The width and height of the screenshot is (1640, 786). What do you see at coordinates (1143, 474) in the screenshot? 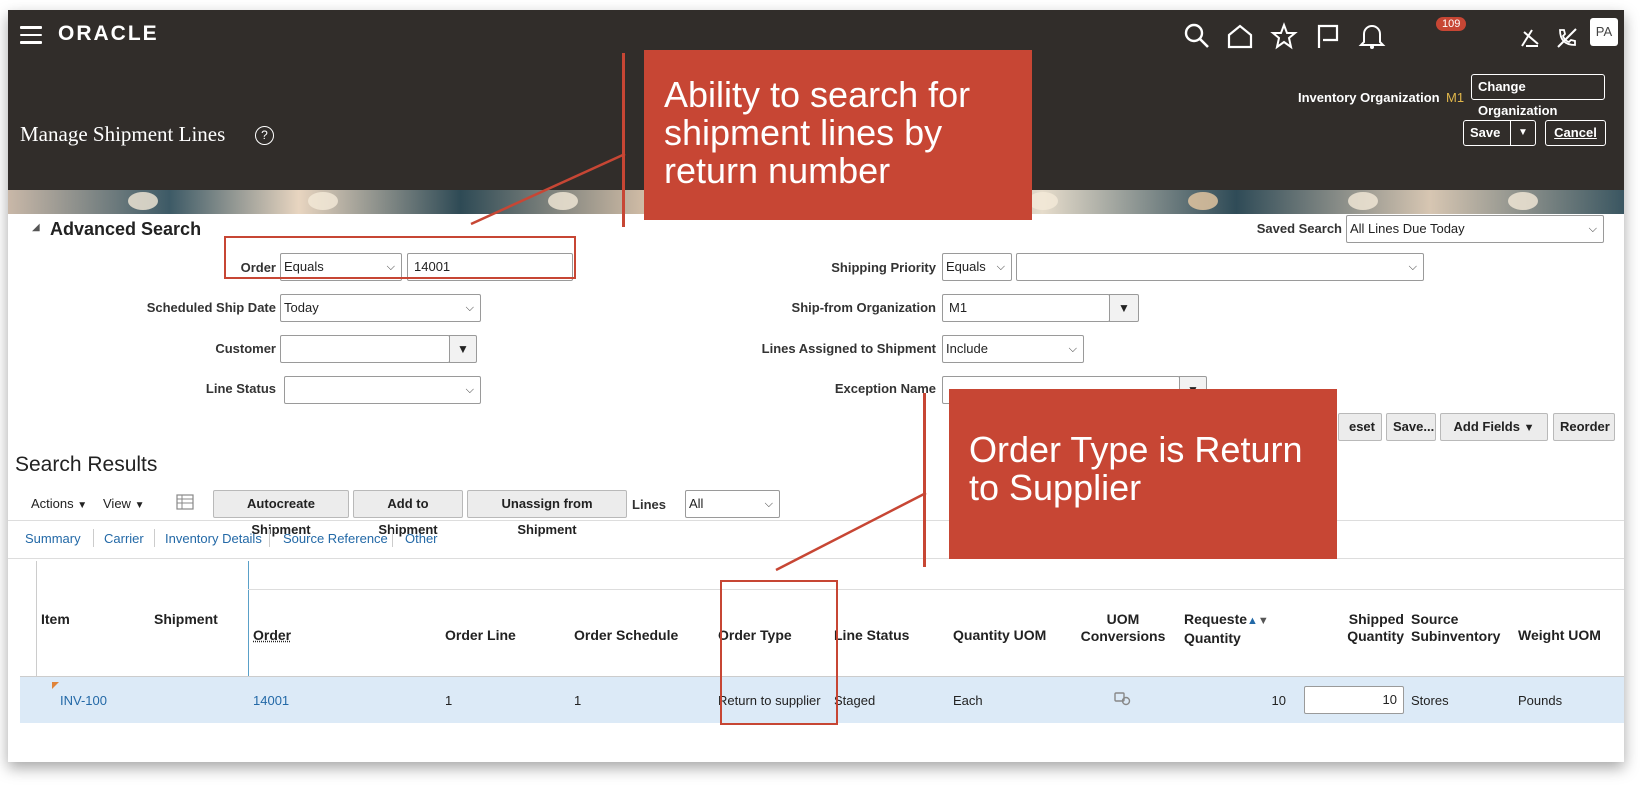
I see `order-type-callout: Order Type is Return to Supplier` at bounding box center [1143, 474].